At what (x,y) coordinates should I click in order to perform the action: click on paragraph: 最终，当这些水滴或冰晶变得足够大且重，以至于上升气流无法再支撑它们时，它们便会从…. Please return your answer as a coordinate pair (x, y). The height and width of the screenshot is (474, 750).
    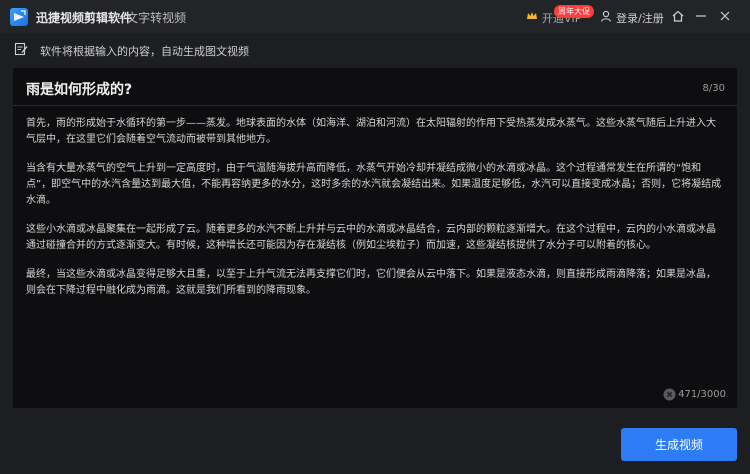
    Looking at the image, I should click on (371, 282).